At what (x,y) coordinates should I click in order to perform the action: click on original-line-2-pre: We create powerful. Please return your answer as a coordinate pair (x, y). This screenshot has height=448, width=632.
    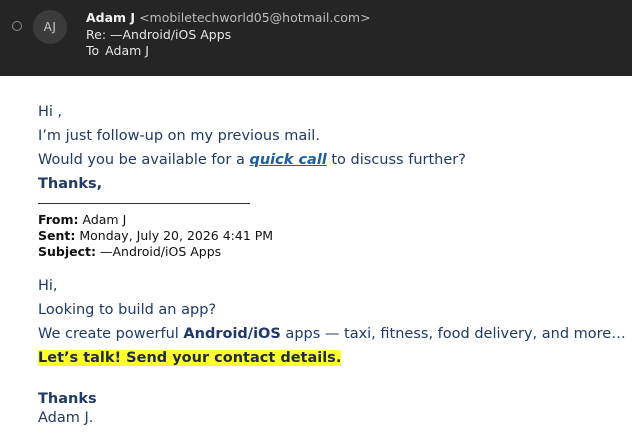
    Looking at the image, I should click on (111, 334).